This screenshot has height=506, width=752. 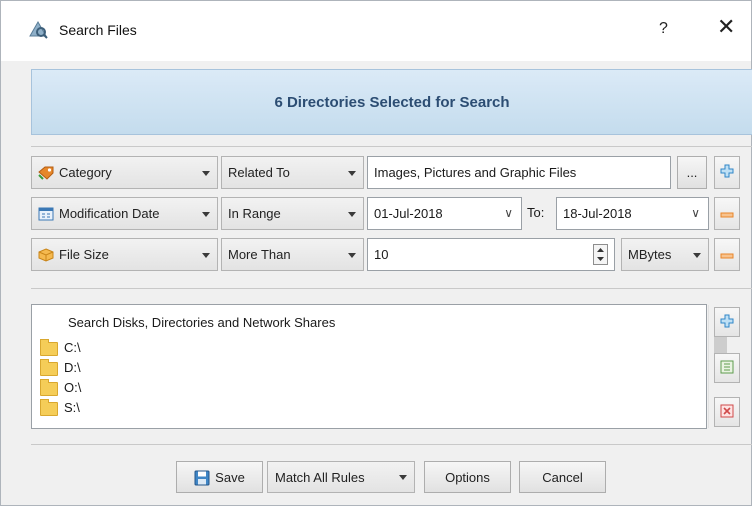 What do you see at coordinates (124, 254) in the screenshot?
I see `rule-field-file-size: File Size` at bounding box center [124, 254].